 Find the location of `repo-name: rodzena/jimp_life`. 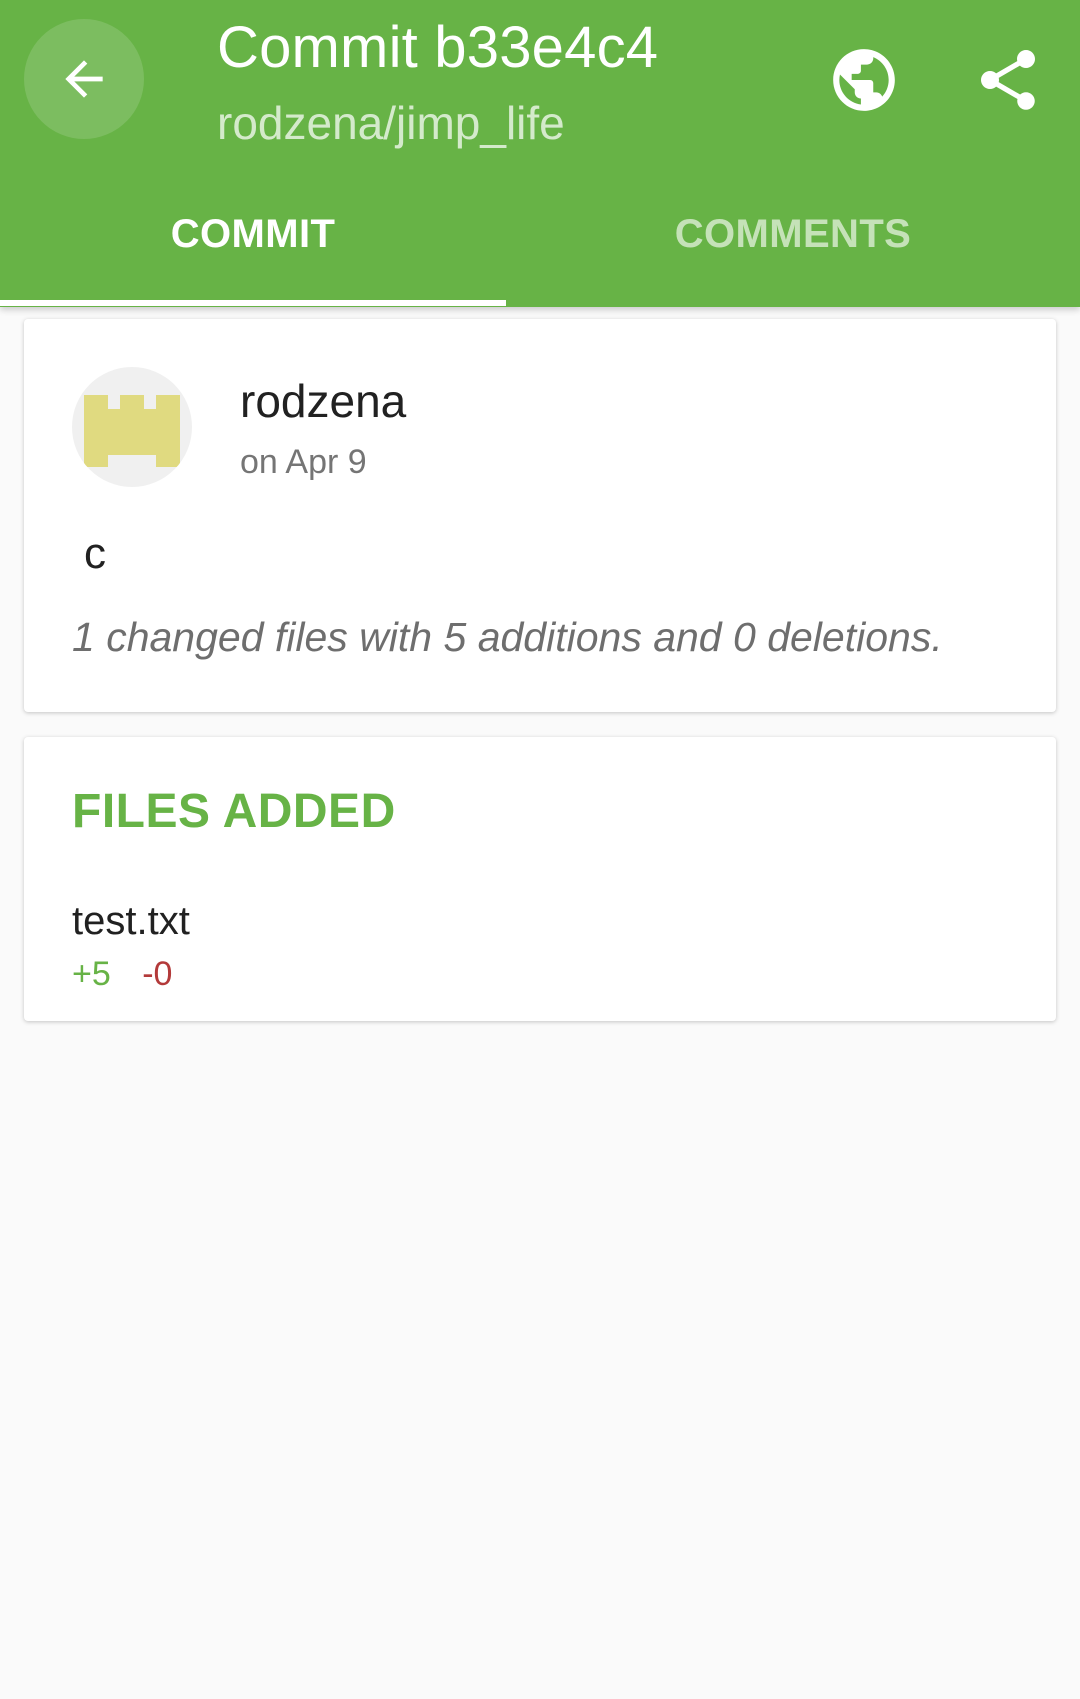

repo-name: rodzena/jimp_life is located at coordinates (391, 123).